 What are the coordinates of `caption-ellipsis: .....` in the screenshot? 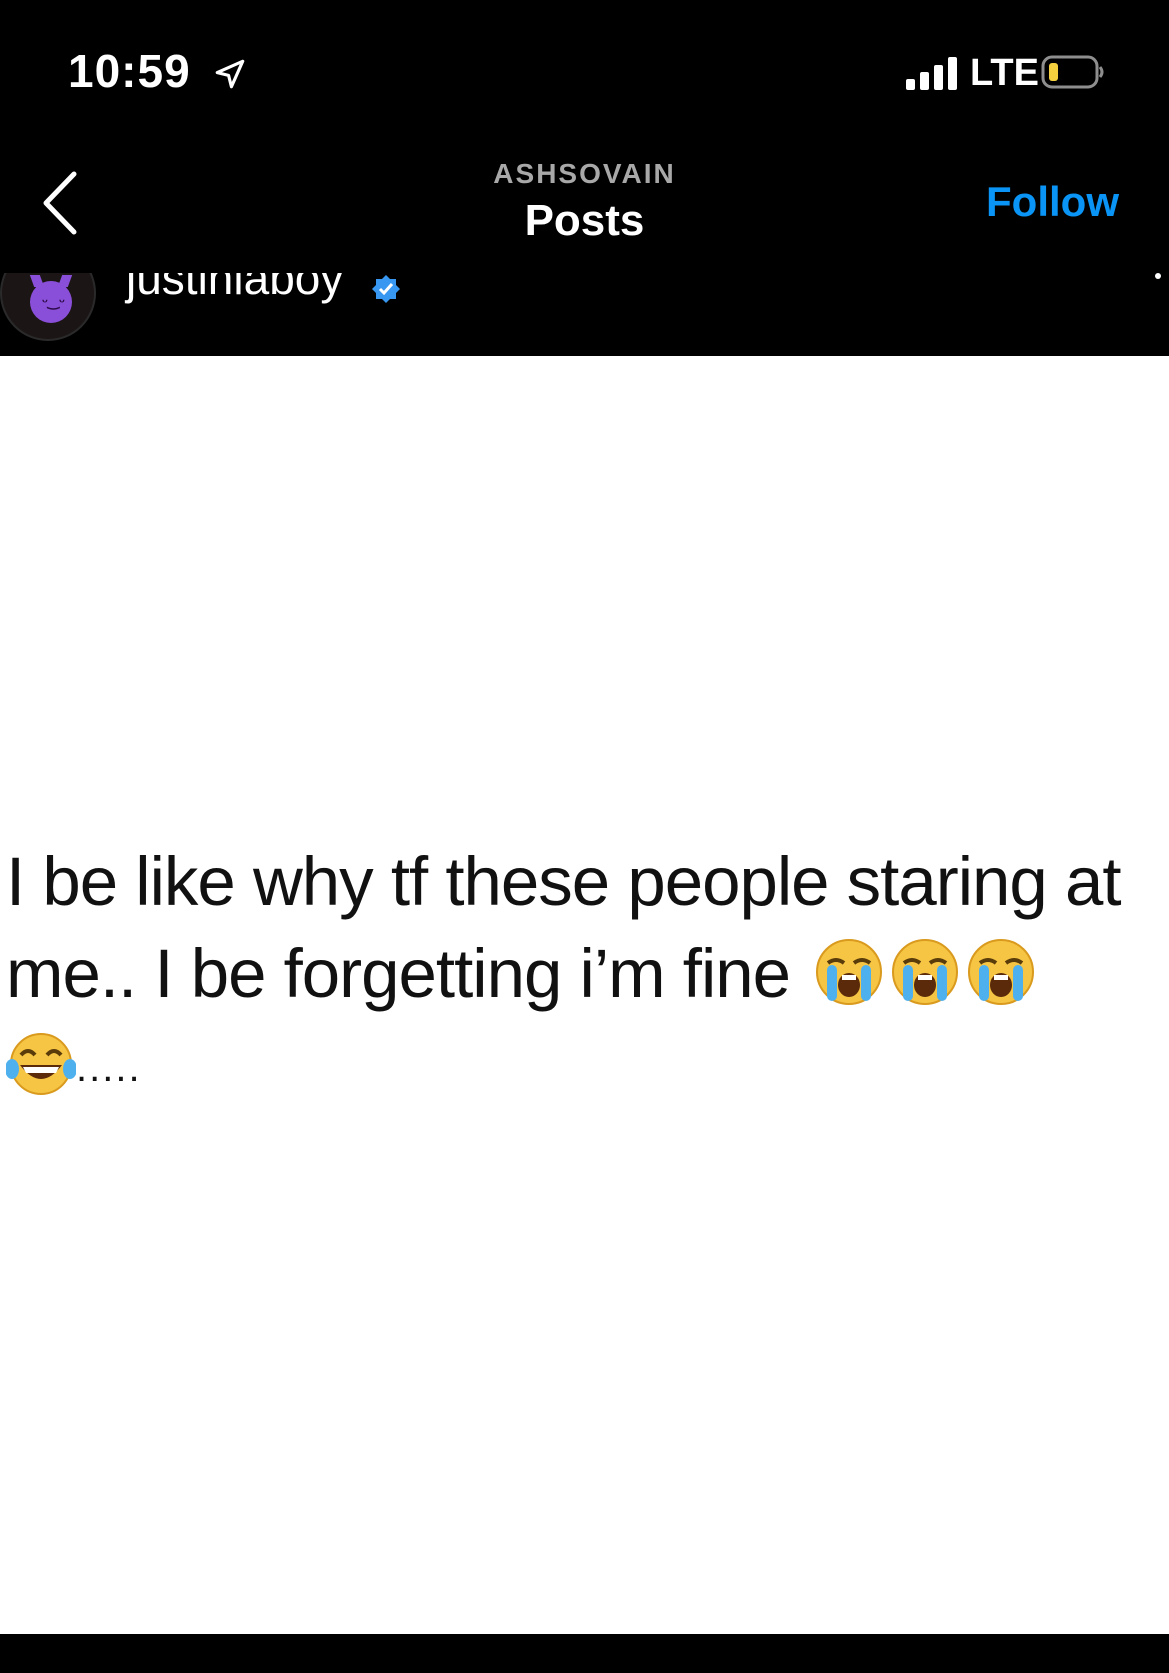 It's located at (109, 1068).